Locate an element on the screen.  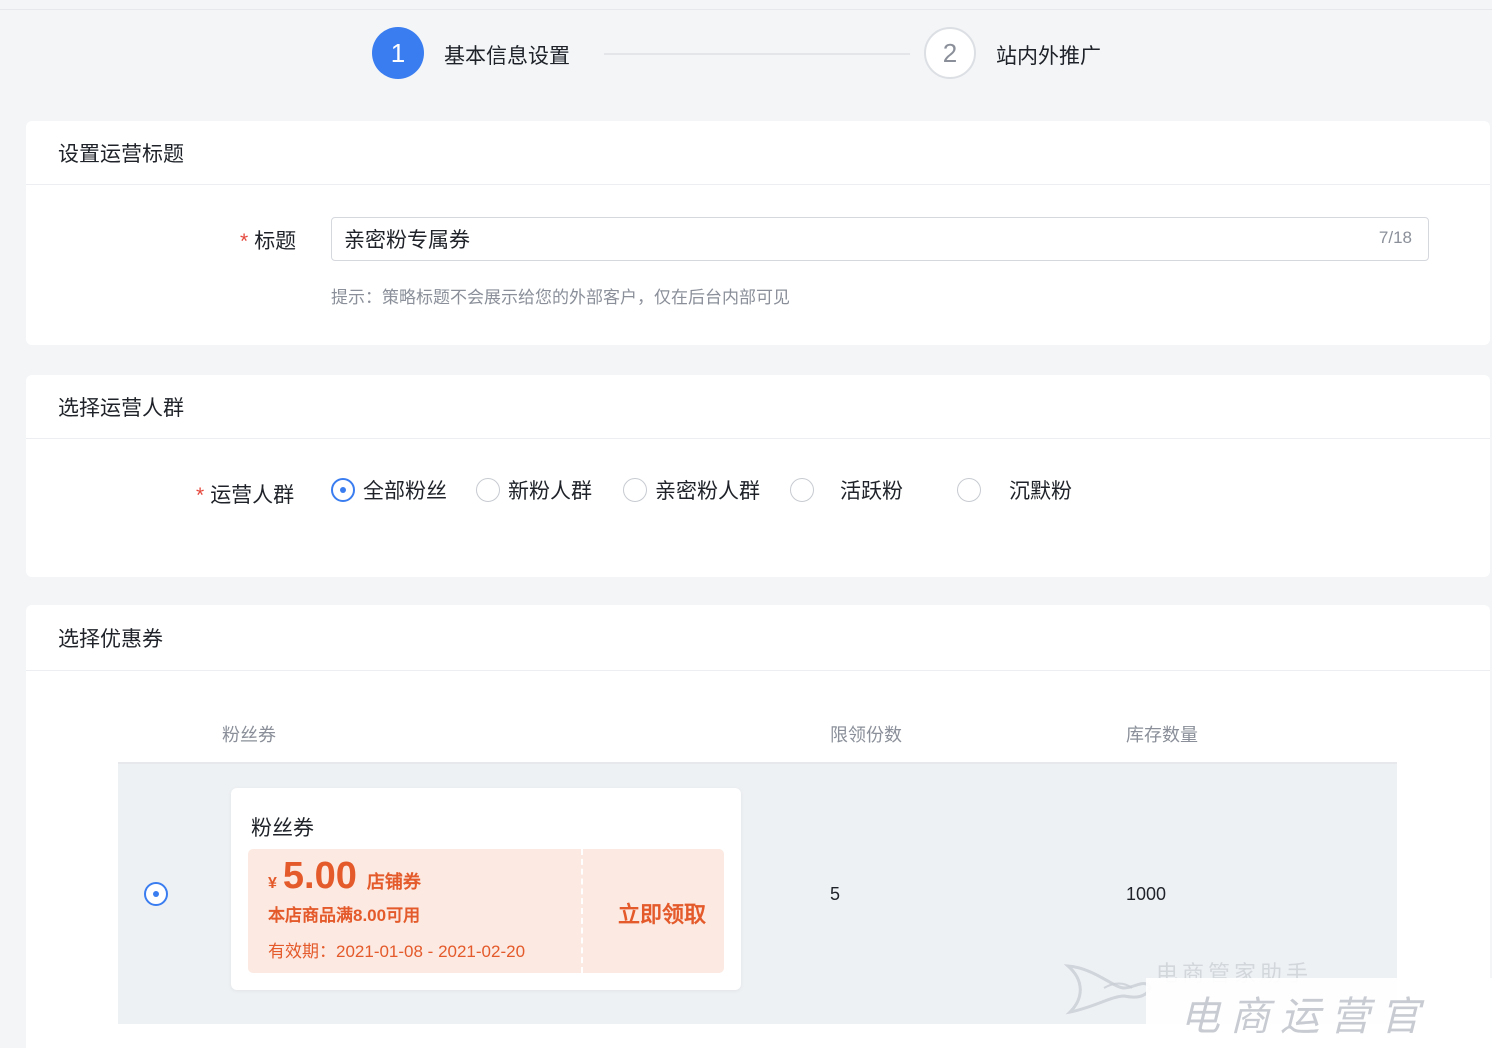
step-1-label: 基本信息设置 is located at coordinates (507, 56).